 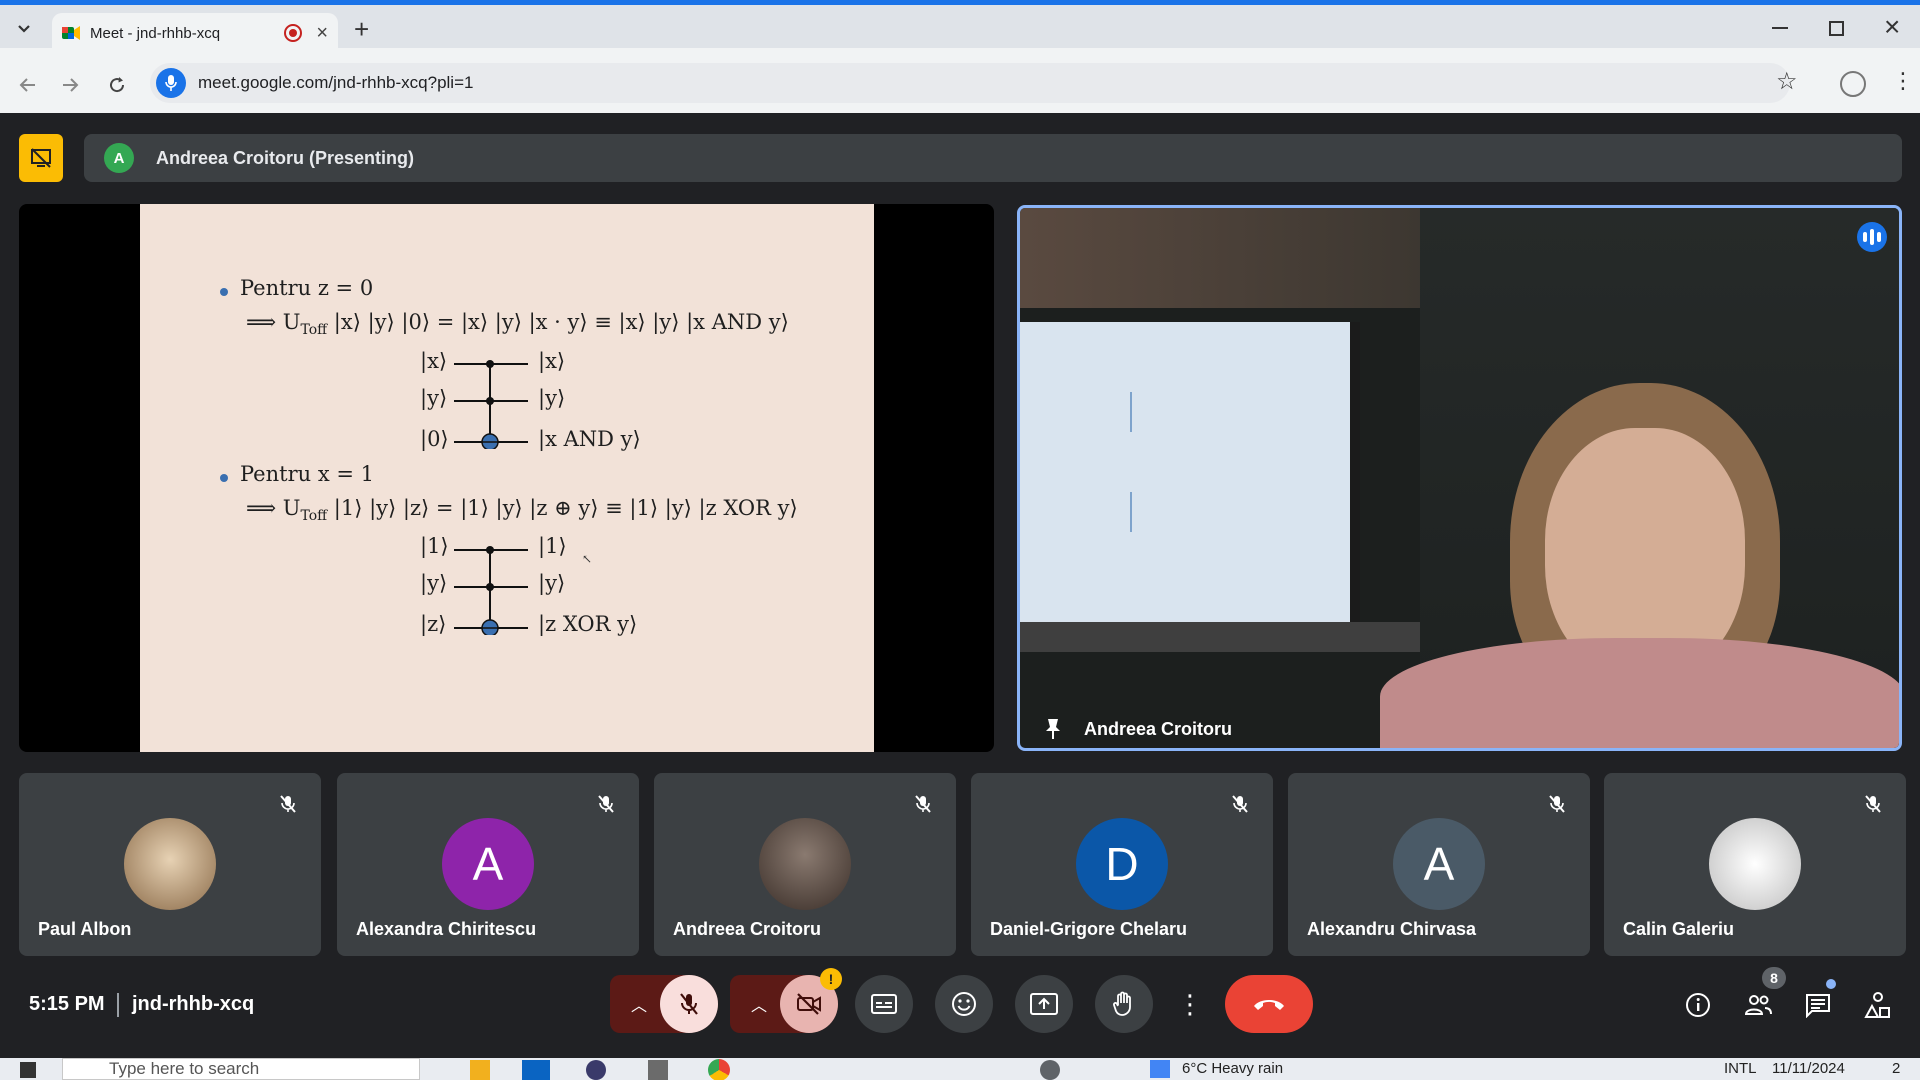 What do you see at coordinates (224, 478) in the screenshot?
I see `bullet-icon` at bounding box center [224, 478].